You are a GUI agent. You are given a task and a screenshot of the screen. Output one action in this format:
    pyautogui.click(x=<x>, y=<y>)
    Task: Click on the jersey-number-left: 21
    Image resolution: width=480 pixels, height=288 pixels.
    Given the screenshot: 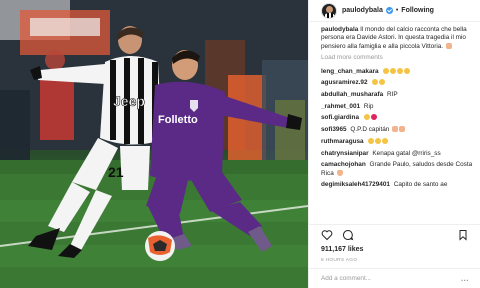 What is the action you would take?
    pyautogui.click(x=116, y=172)
    